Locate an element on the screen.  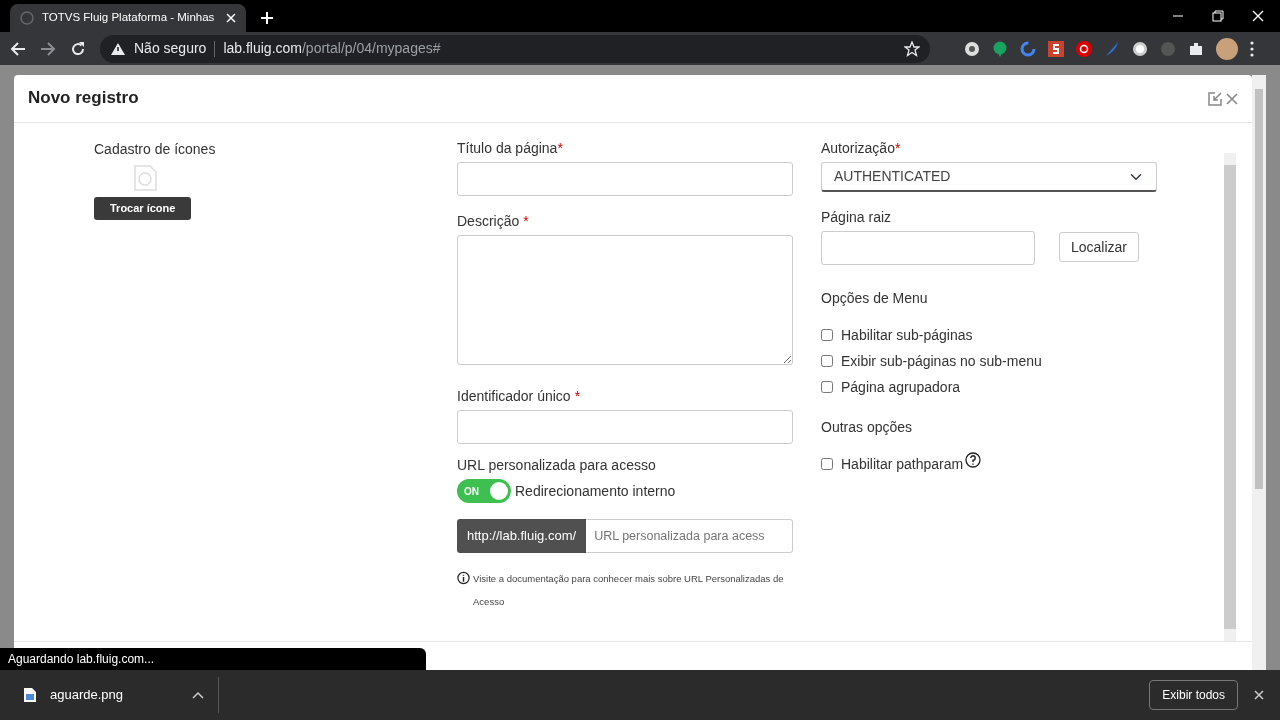
field-label: Título da página* is located at coordinates (510, 148).